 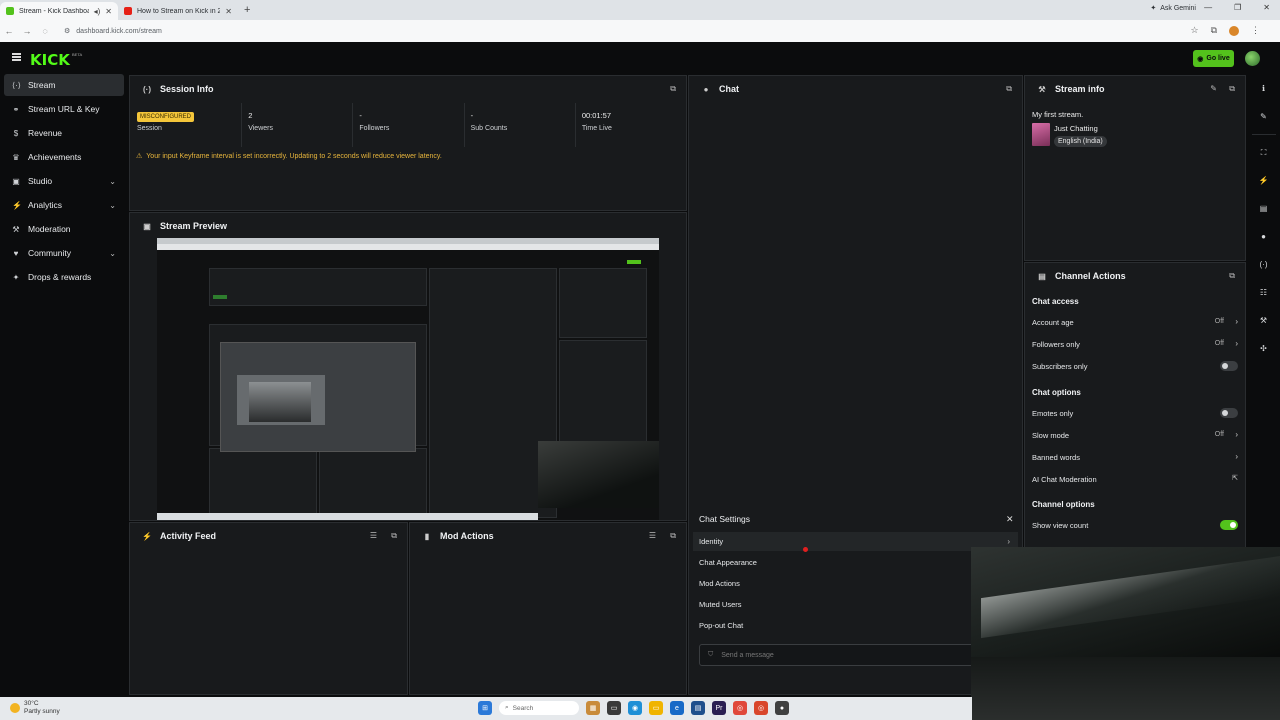 What do you see at coordinates (719, 708) in the screenshot?
I see `premiere-icon: Pr` at bounding box center [719, 708].